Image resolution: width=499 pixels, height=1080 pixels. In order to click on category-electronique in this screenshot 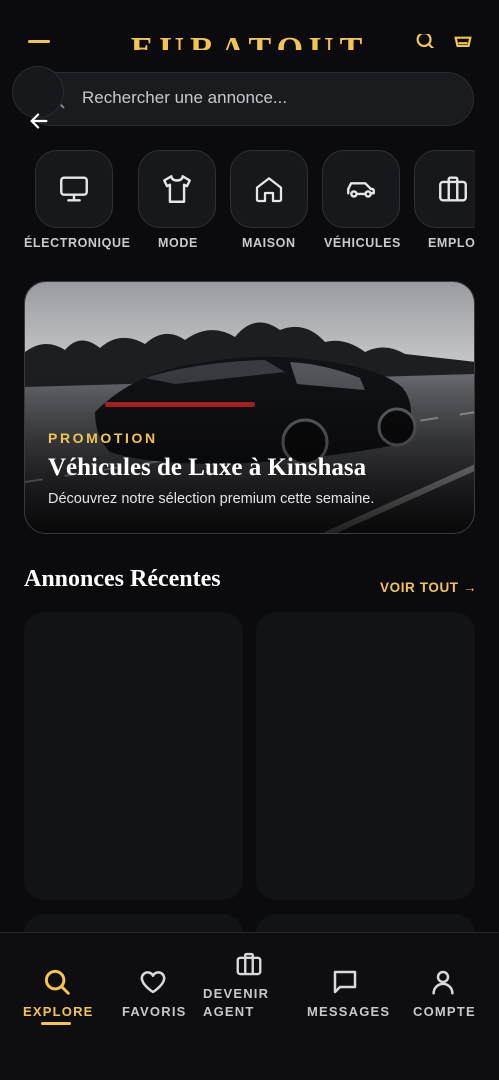, I will do `click(74, 189)`.